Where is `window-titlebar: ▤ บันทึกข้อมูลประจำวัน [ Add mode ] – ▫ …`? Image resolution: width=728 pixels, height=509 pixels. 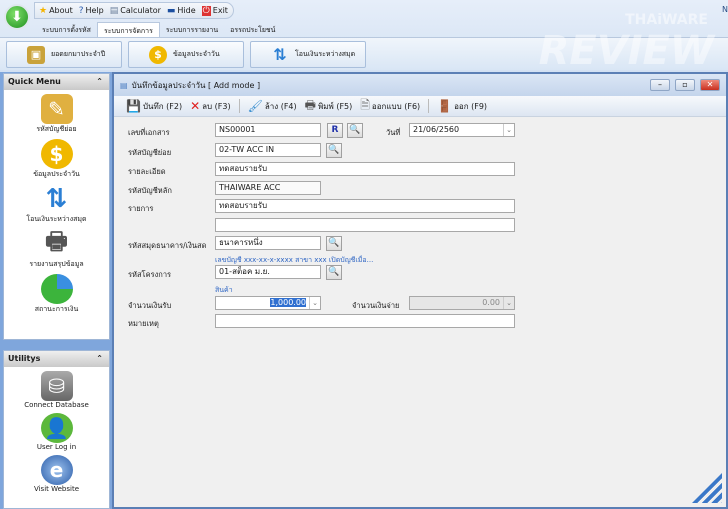 window-titlebar: ▤ บันทึกข้อมูลประจำวัน [ Add mode ] – ▫ … is located at coordinates (420, 85).